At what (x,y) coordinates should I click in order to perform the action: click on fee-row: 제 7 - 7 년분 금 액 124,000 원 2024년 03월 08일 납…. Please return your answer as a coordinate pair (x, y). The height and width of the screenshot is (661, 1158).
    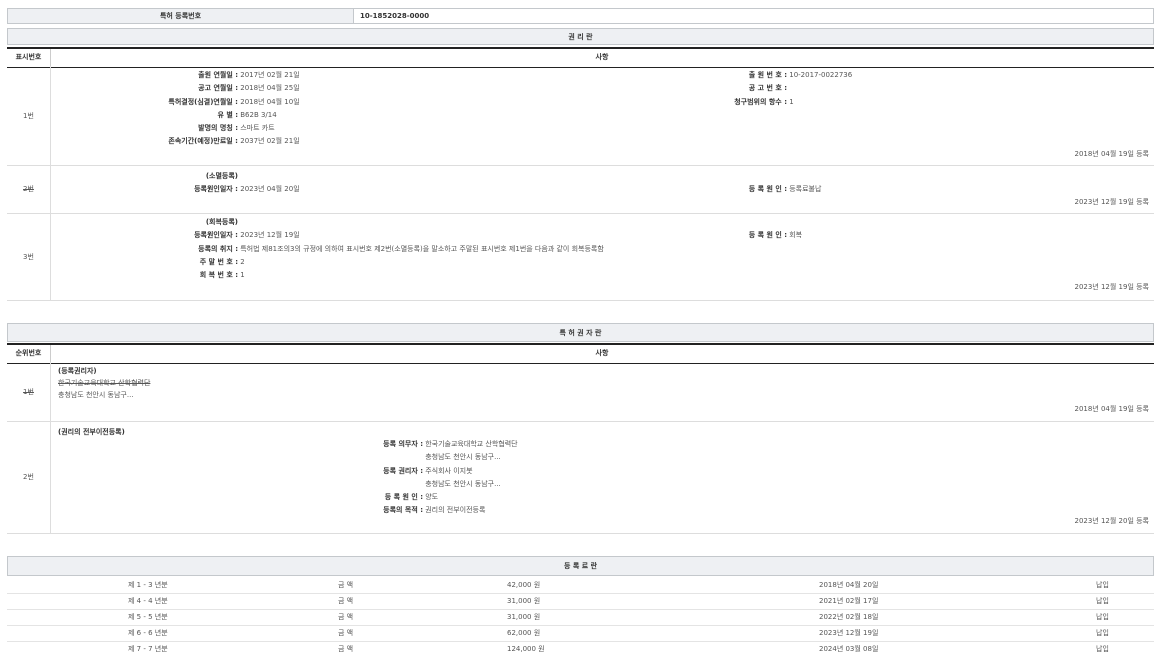
    Looking at the image, I should click on (580, 649).